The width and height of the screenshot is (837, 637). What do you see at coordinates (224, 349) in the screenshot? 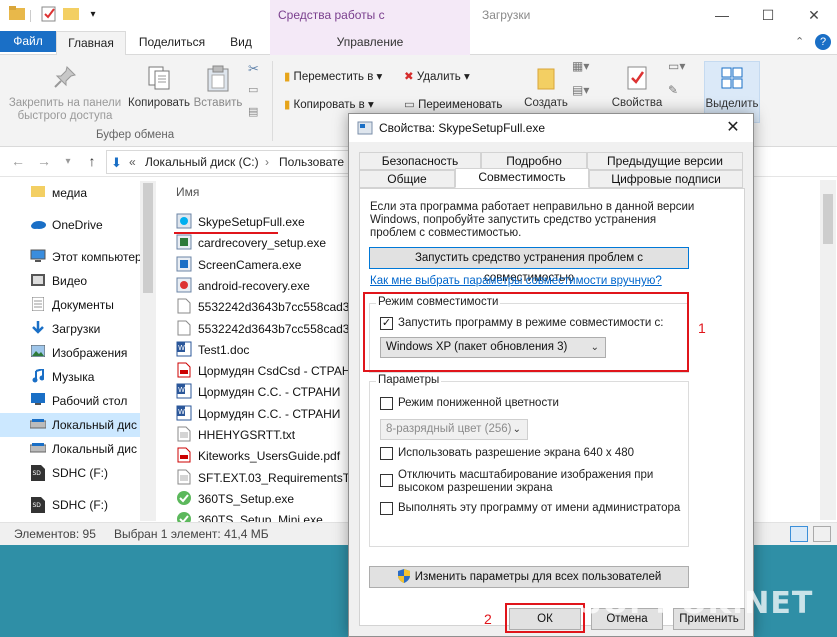
I see `file-name: Test1.doc` at bounding box center [224, 349].